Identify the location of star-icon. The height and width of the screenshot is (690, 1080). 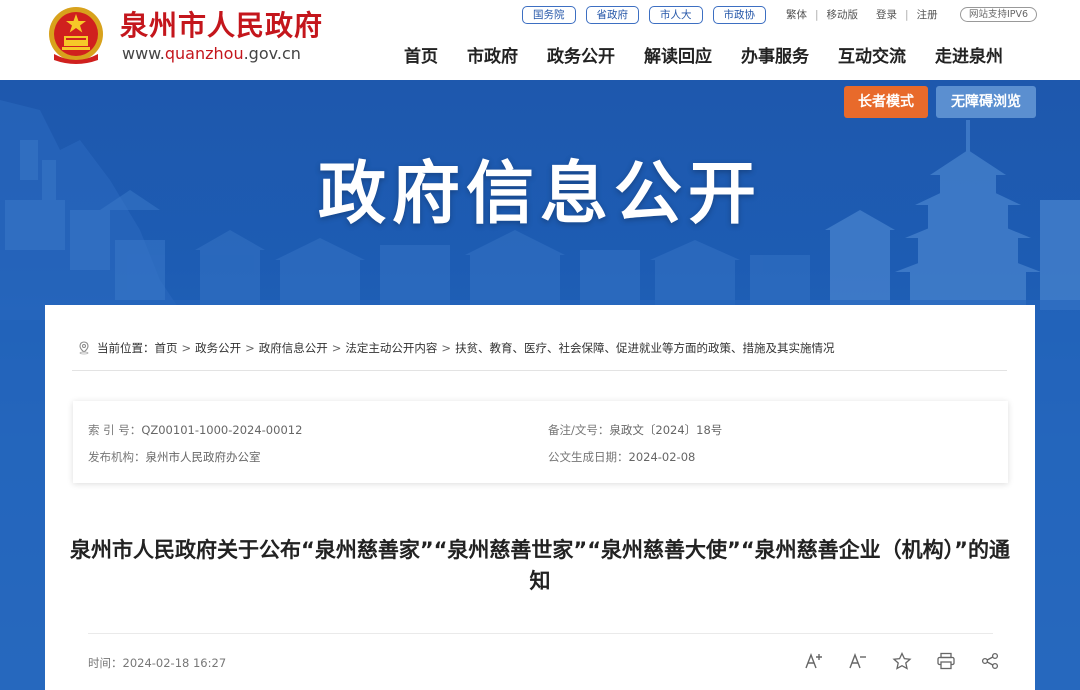
(902, 661).